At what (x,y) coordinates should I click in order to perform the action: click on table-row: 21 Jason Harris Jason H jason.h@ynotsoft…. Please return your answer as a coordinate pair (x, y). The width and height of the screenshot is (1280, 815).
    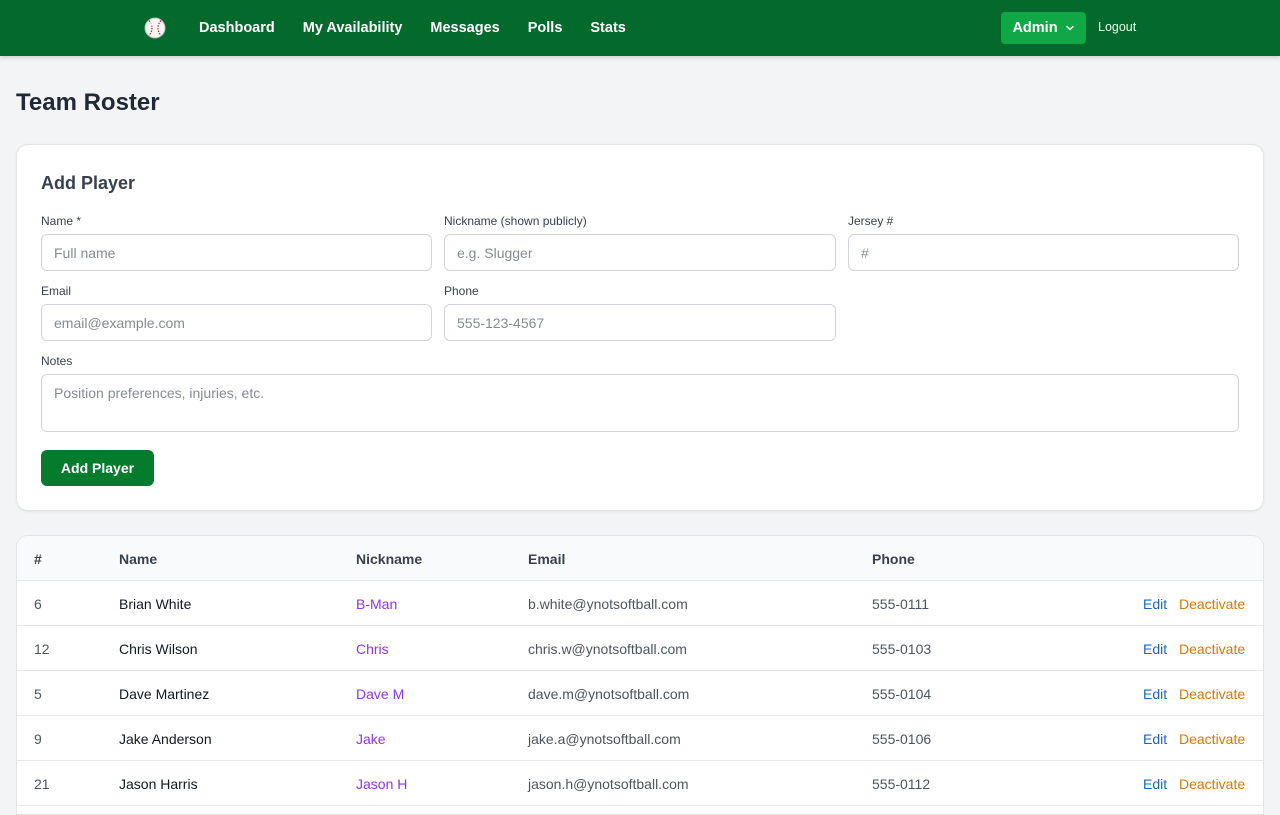
    Looking at the image, I should click on (640, 783).